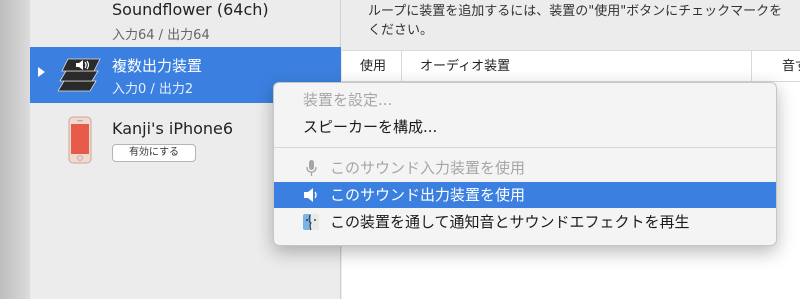 This screenshot has width=800, height=299. I want to click on menu-item-play-alerts: この装置を通して通知音とサウンドエフェクトを再生, so click(525, 222).